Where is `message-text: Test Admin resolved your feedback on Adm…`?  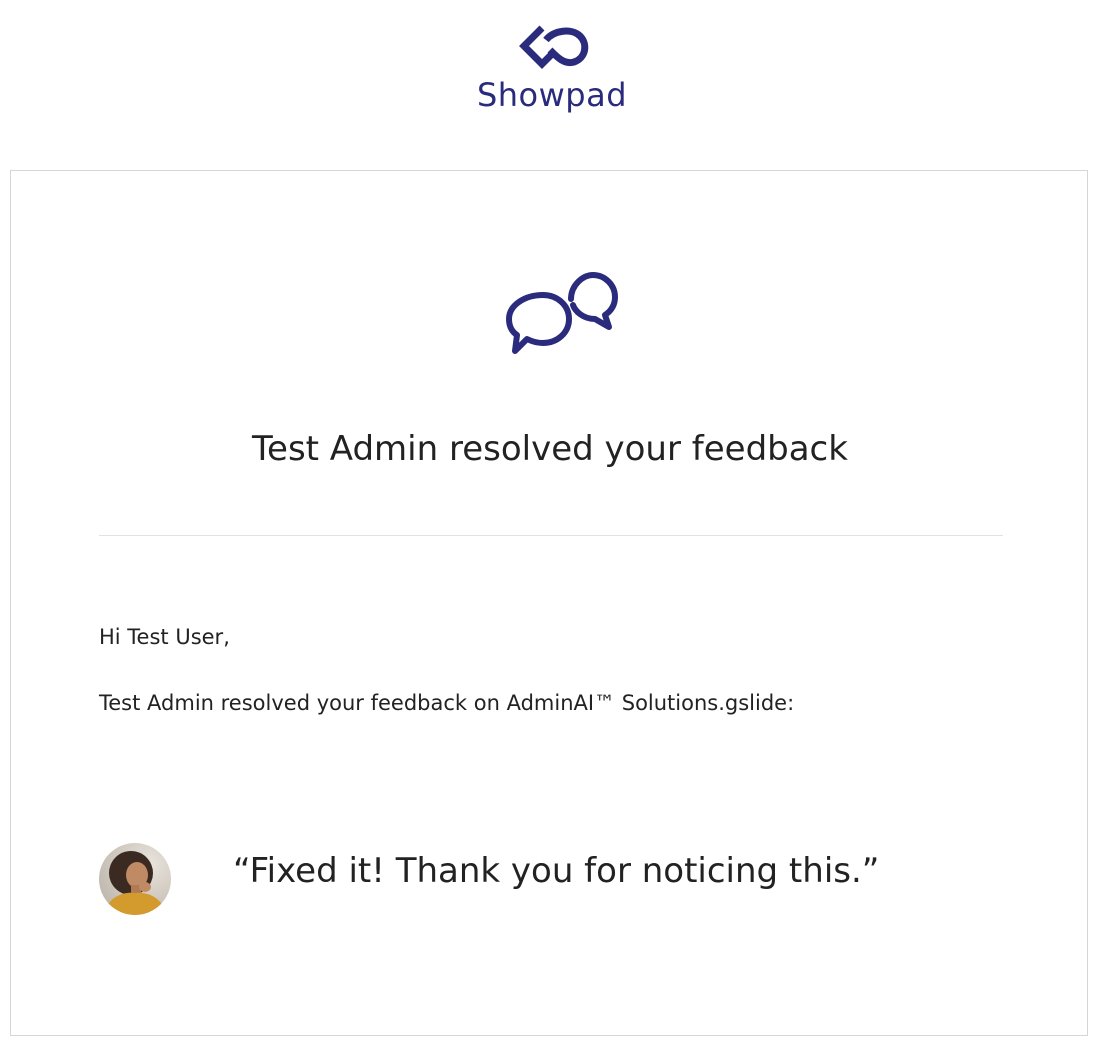
message-text: Test Admin resolved your feedback on Adm… is located at coordinates (447, 703).